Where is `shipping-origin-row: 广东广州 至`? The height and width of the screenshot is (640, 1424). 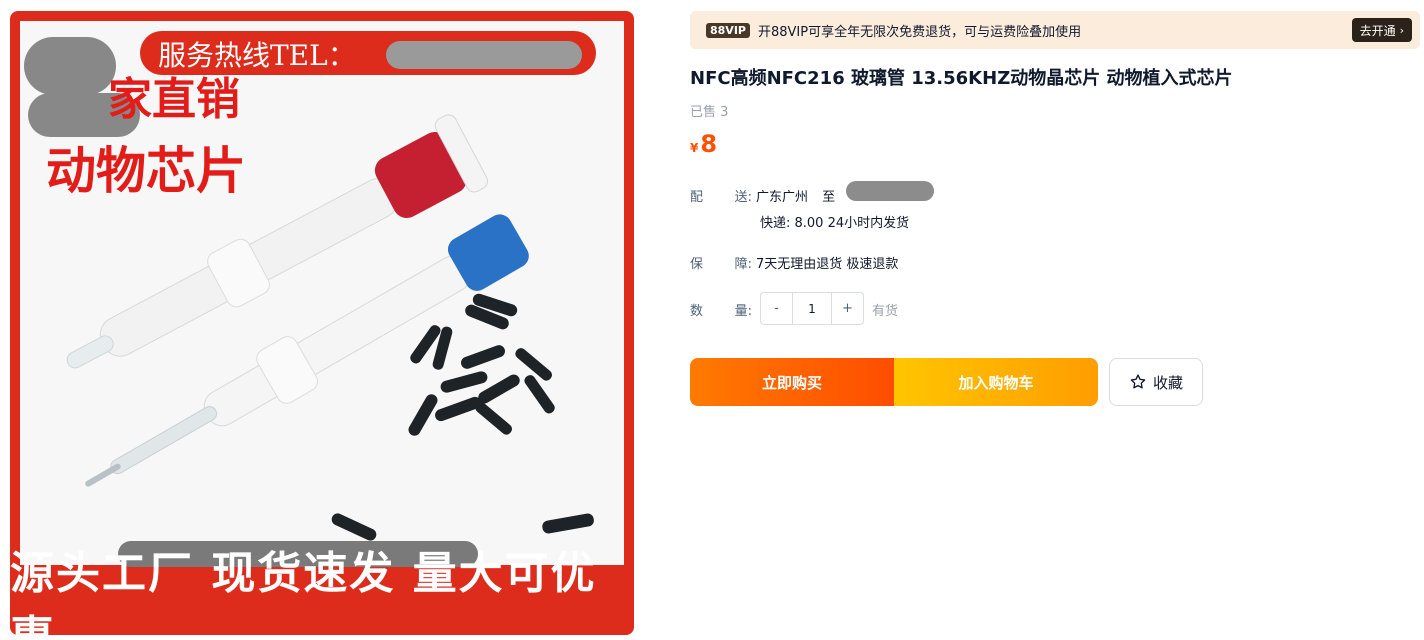 shipping-origin-row: 广东广州 至 is located at coordinates (795, 195).